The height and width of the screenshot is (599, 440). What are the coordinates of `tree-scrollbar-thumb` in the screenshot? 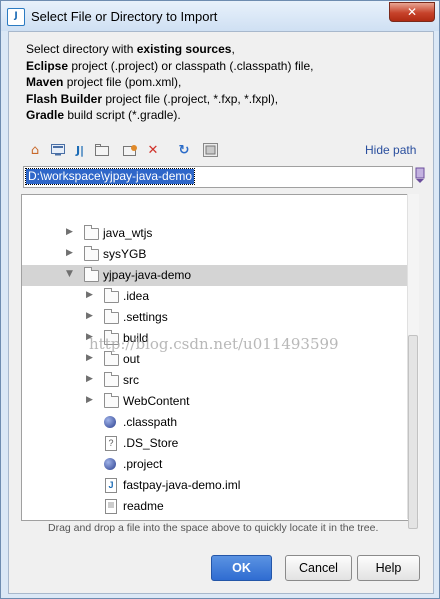 It's located at (413, 432).